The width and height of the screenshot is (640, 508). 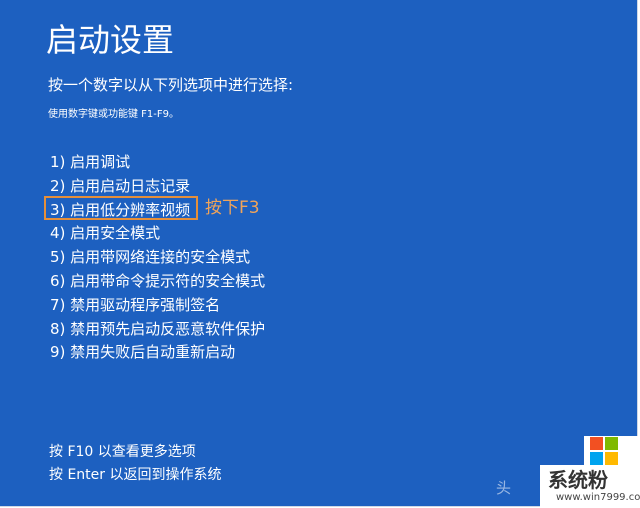 I want to click on windows-logo-icon, so click(x=604, y=451).